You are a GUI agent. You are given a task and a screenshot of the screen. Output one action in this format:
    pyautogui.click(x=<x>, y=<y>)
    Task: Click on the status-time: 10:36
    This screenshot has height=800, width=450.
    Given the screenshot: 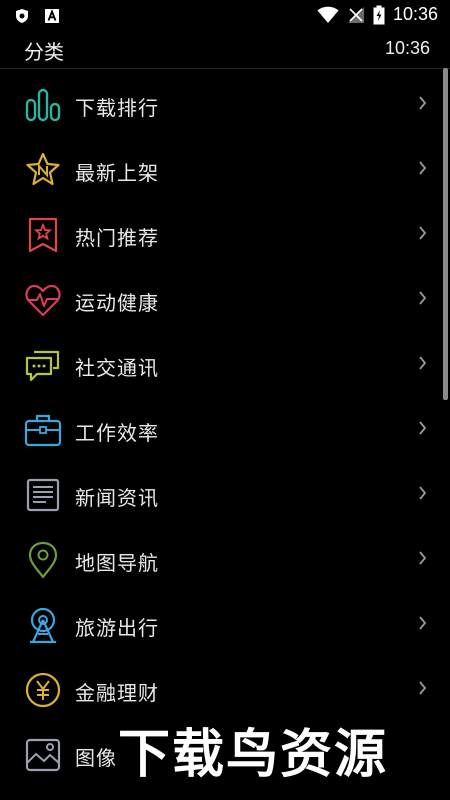 What is the action you would take?
    pyautogui.click(x=415, y=14)
    